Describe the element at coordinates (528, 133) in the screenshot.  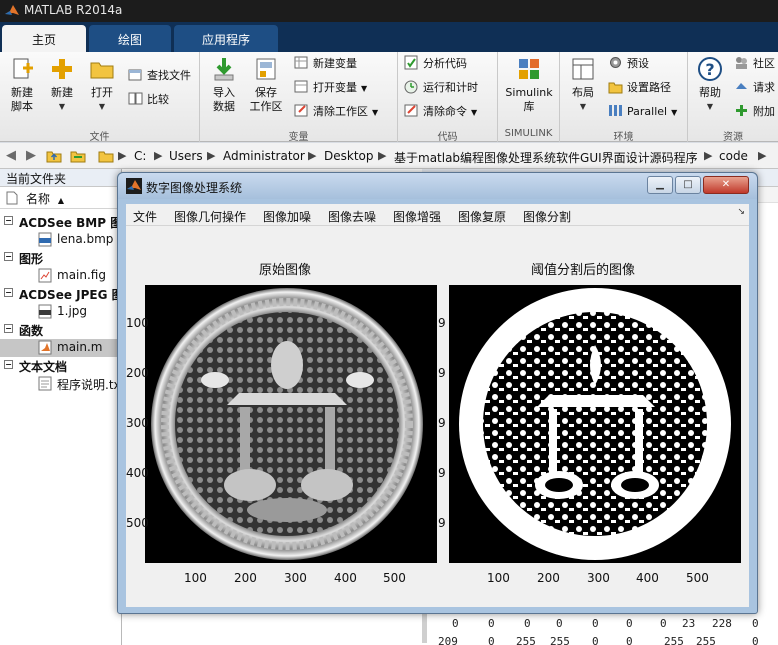
I see `simulink-group-label: SIMULINK` at that location.